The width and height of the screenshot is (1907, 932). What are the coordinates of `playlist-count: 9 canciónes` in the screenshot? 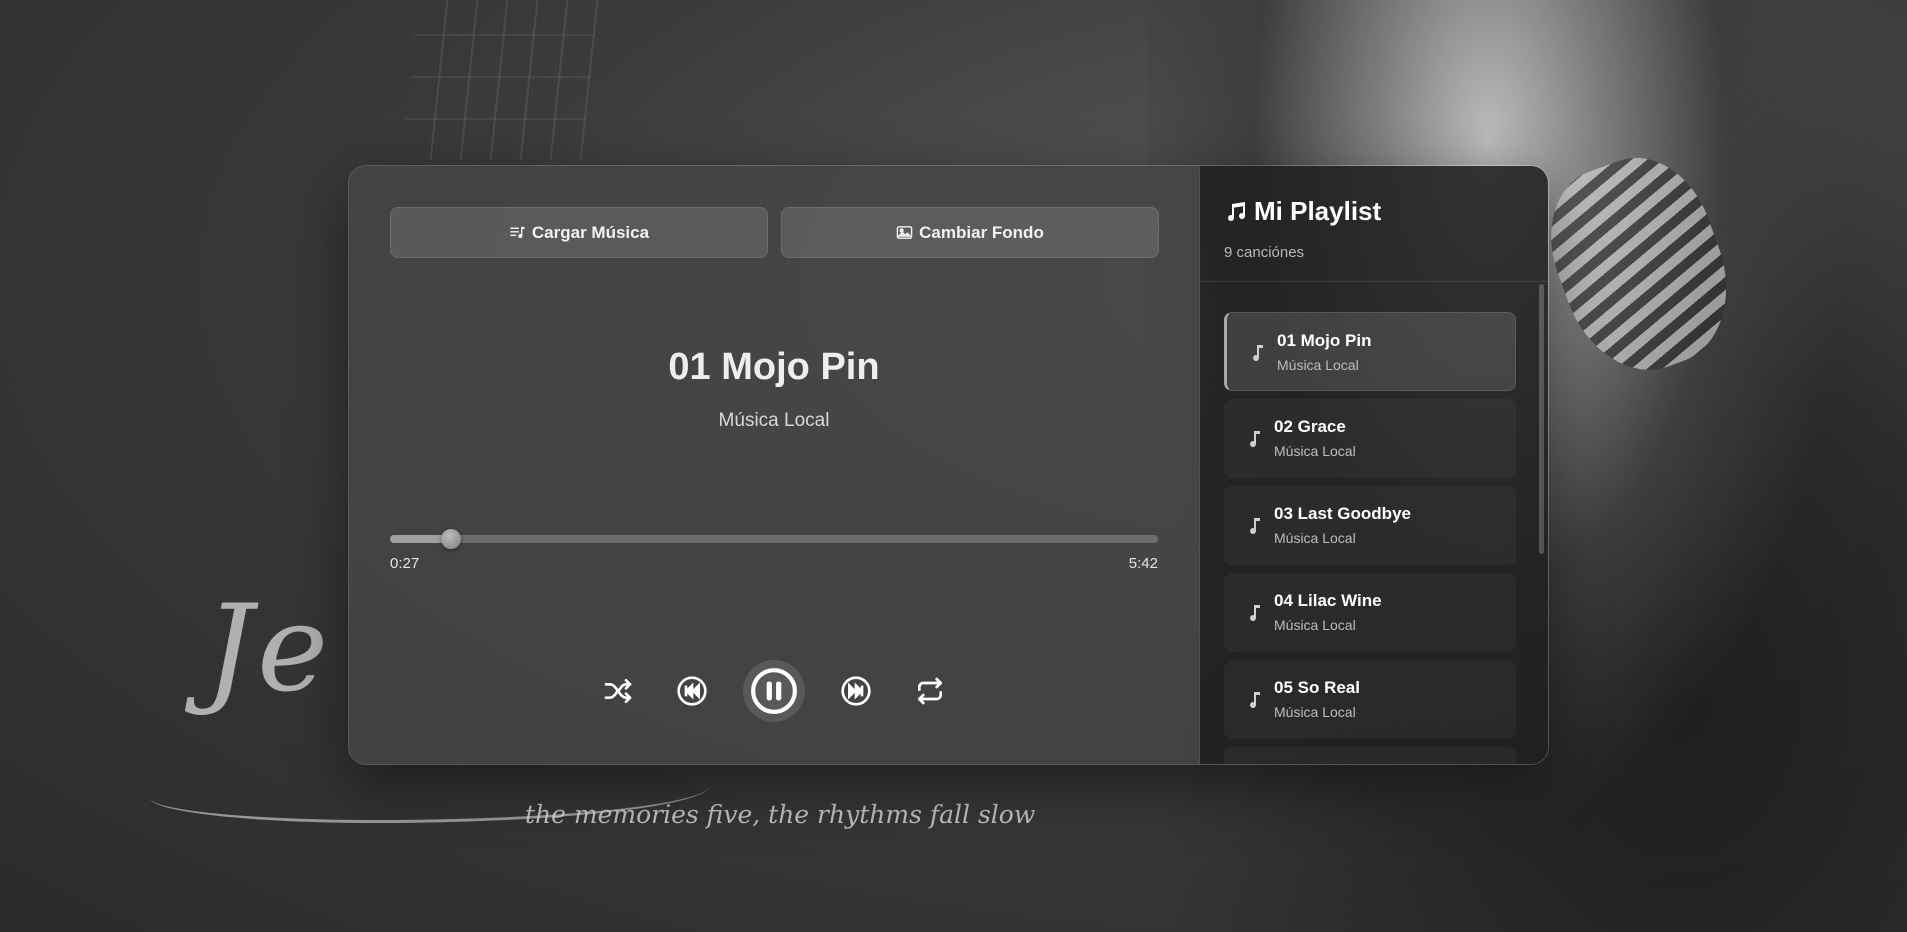 It's located at (1264, 252).